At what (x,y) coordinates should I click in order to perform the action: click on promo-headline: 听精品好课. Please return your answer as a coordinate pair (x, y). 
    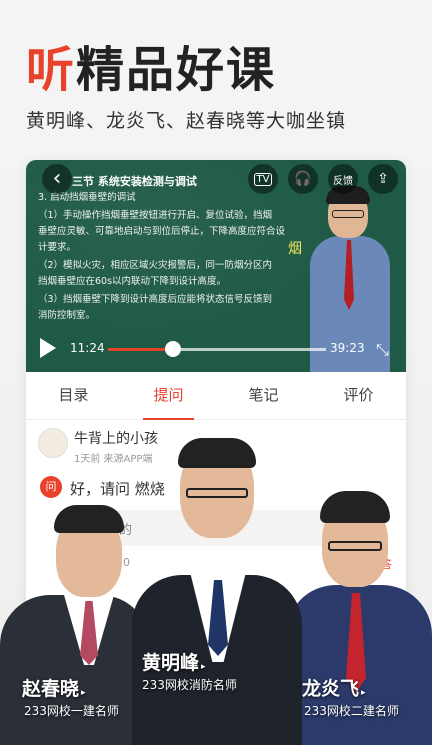
    Looking at the image, I should click on (151, 65).